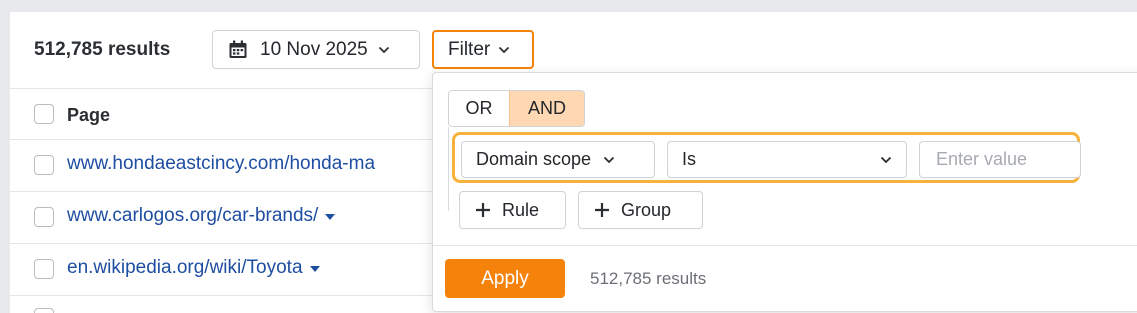 The width and height of the screenshot is (1137, 313). What do you see at coordinates (1000, 159) in the screenshot?
I see `value-input` at bounding box center [1000, 159].